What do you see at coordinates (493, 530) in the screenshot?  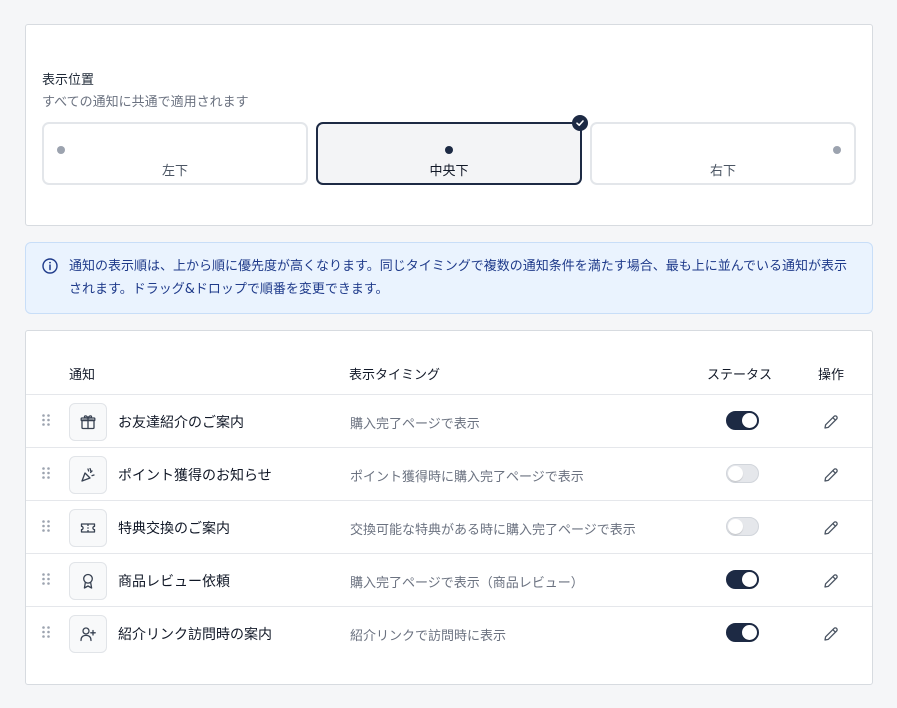 I see `notice-timing: 交換可能な特典がある時に購入完了ページで表示` at bounding box center [493, 530].